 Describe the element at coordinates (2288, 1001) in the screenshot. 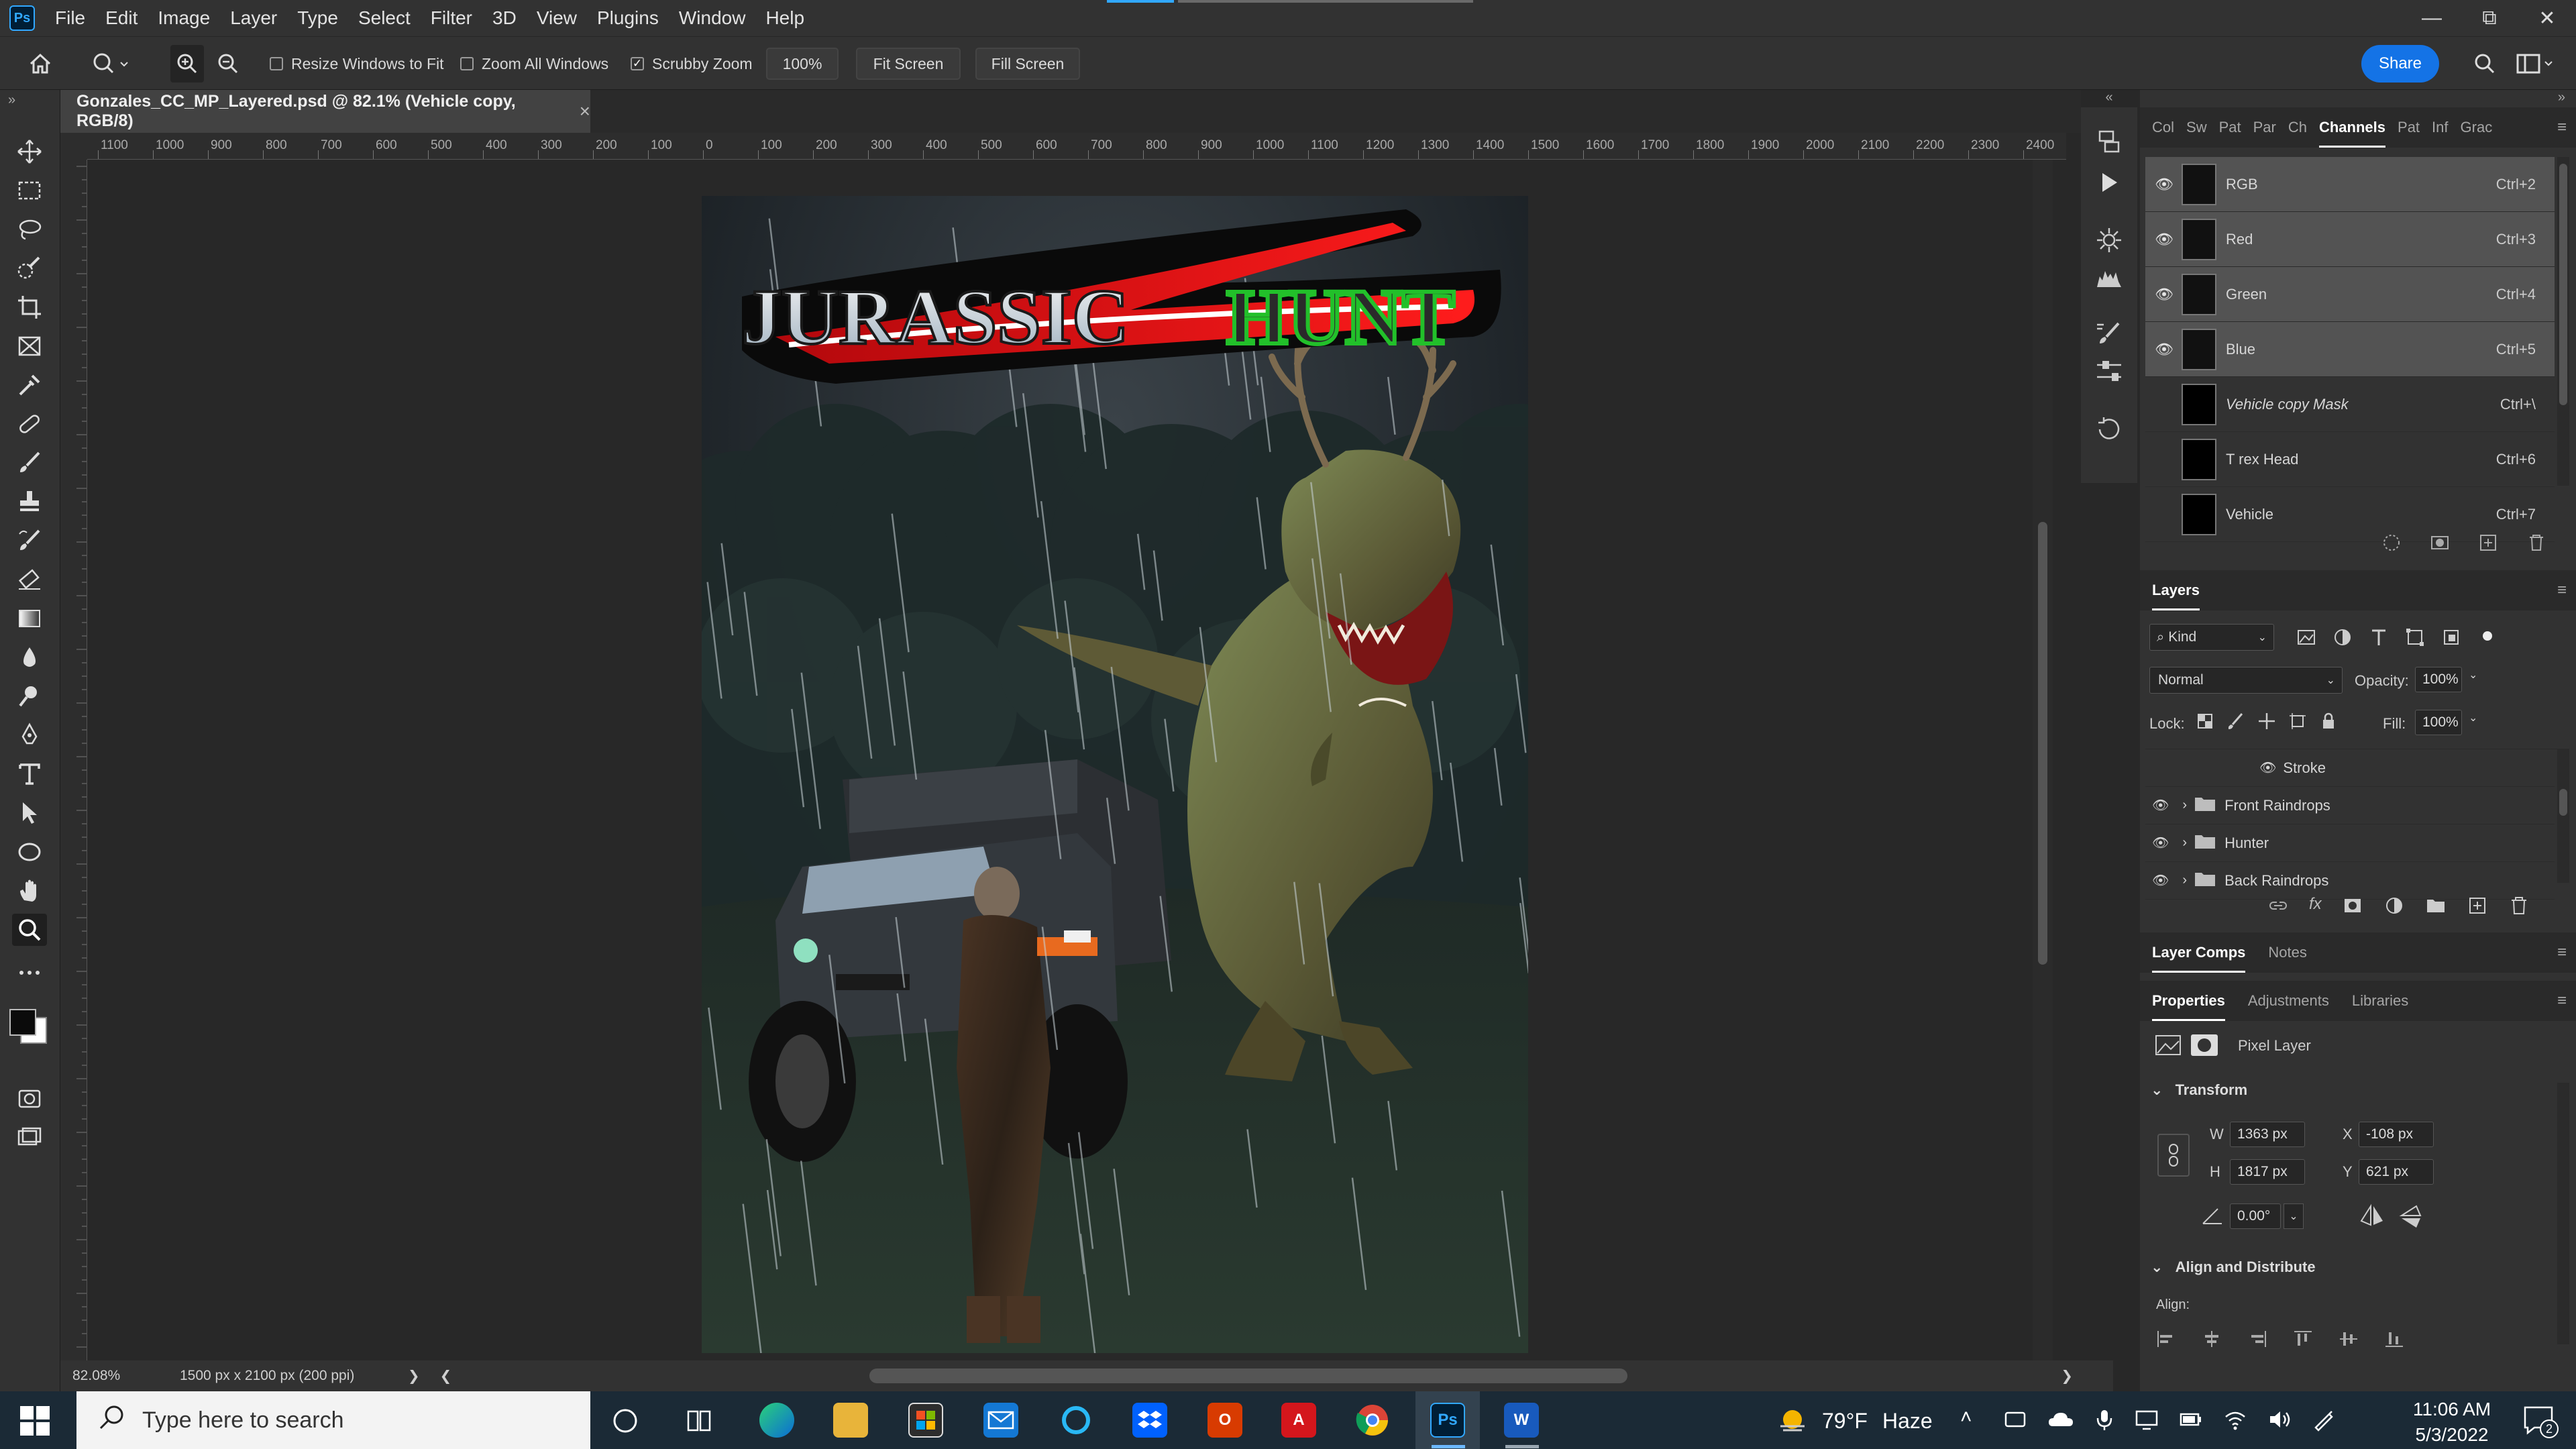

I see `tab-adjustments: Adjustments` at that location.